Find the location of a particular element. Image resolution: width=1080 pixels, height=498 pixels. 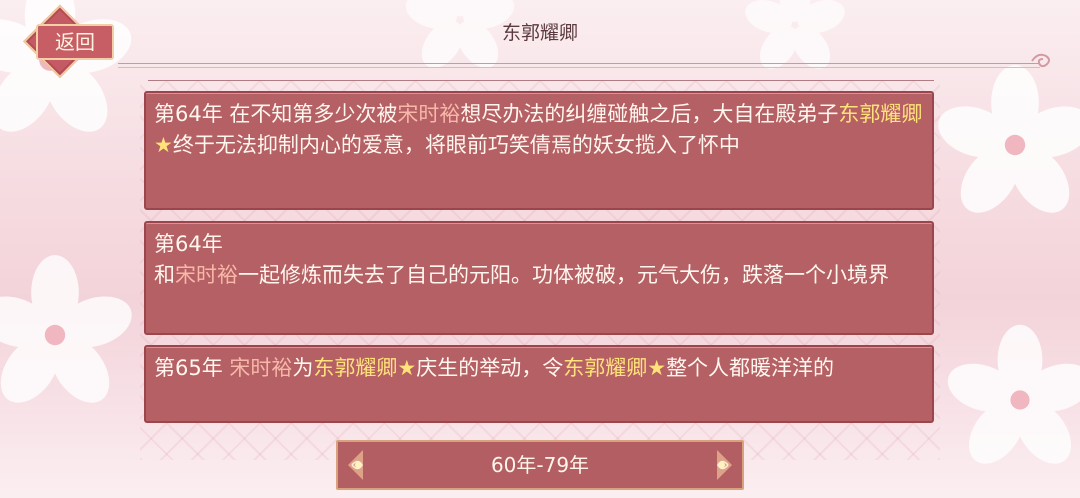

entry-text: 想尽办法的纠缠碰触之后，大自在殿弟子 is located at coordinates (649, 114).